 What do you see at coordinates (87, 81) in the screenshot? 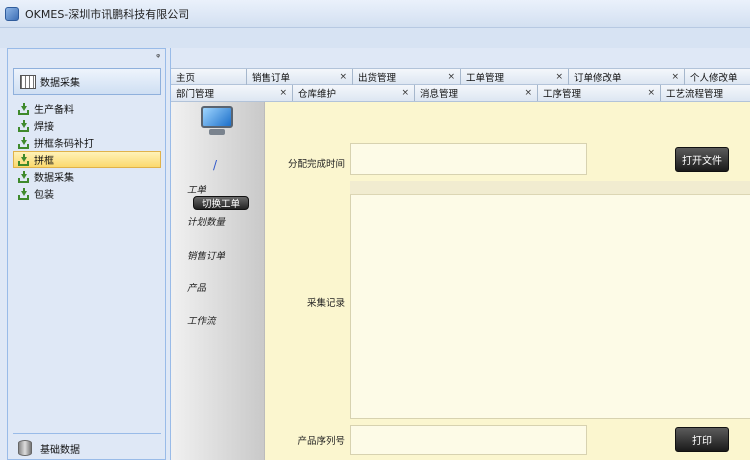
I see `sidebar-header: 数据采集` at bounding box center [87, 81].